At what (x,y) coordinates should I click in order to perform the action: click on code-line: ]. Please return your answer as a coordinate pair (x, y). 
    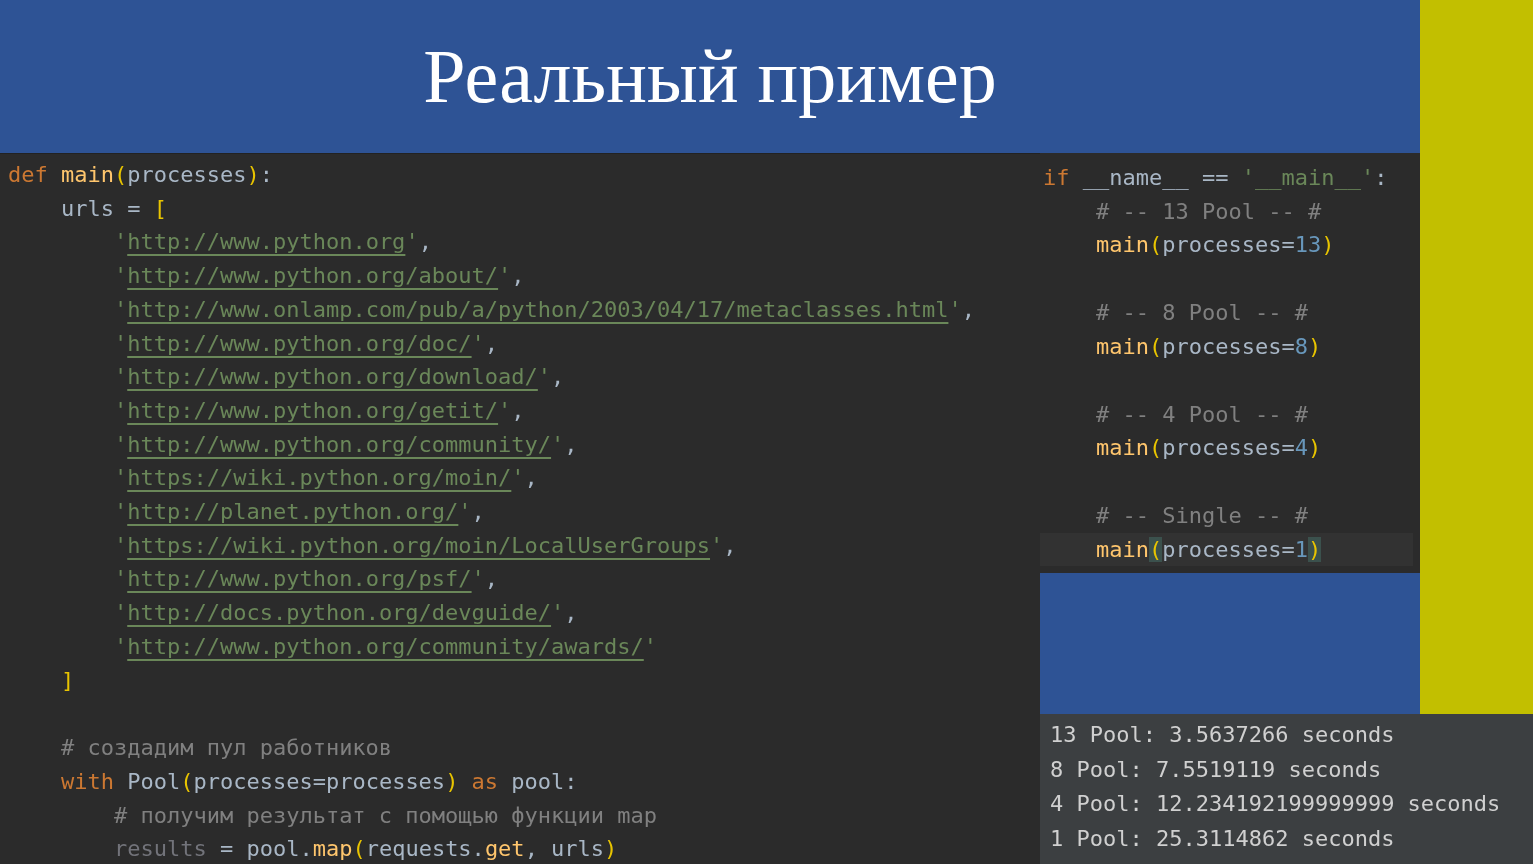
    Looking at the image, I should click on (67, 680).